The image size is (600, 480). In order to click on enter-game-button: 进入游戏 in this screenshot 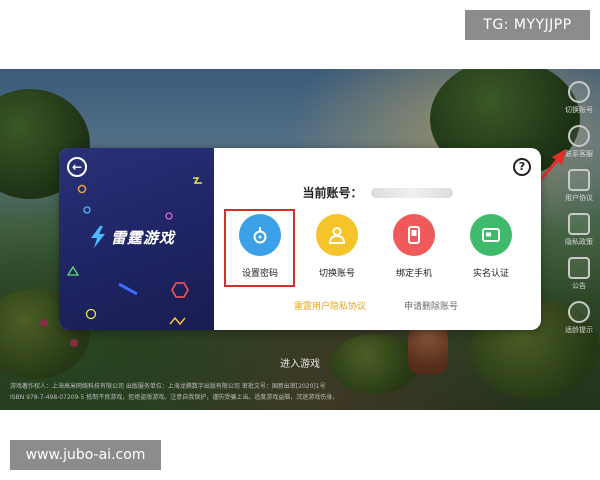, I will do `click(300, 362)`.